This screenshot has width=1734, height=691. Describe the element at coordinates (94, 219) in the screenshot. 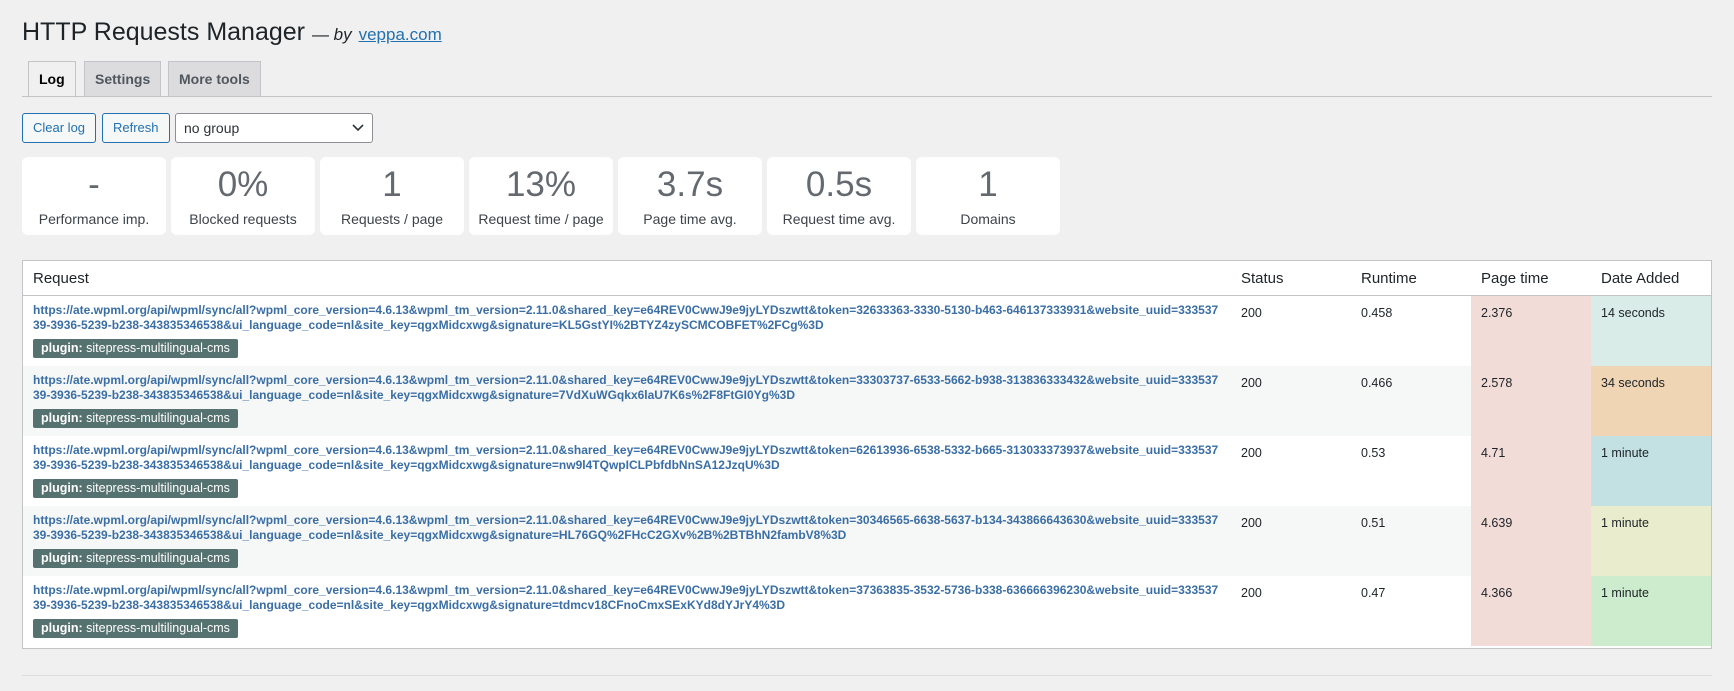

I see `stat-label: Performance imp.` at that location.